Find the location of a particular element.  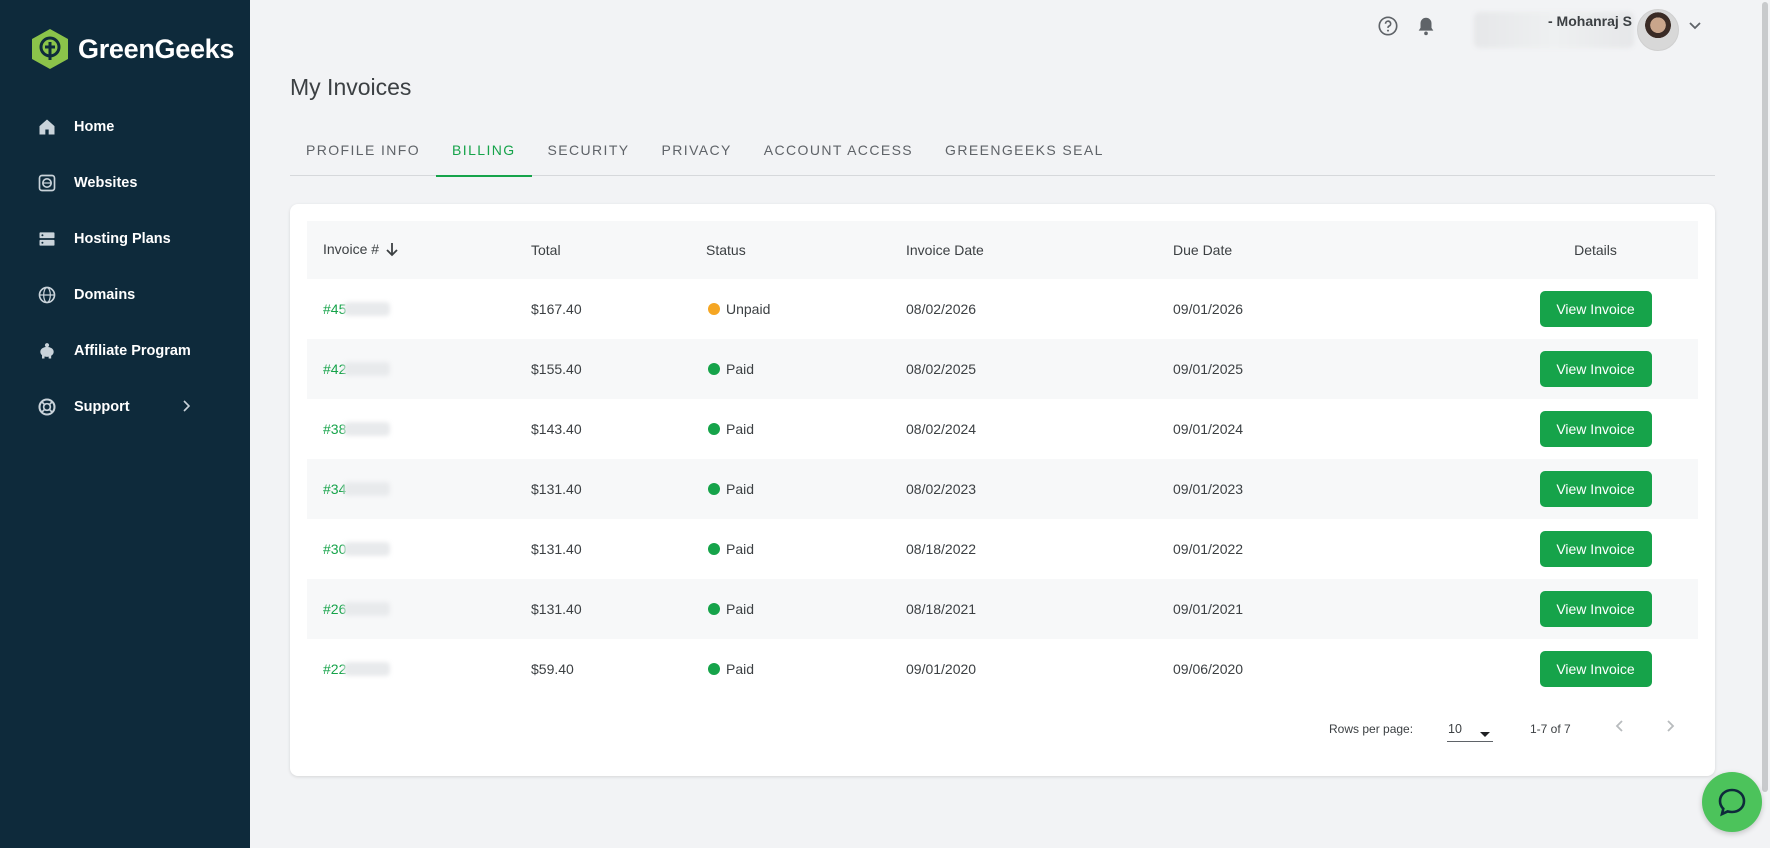

invoice-number-link: #30 is located at coordinates (357, 549).